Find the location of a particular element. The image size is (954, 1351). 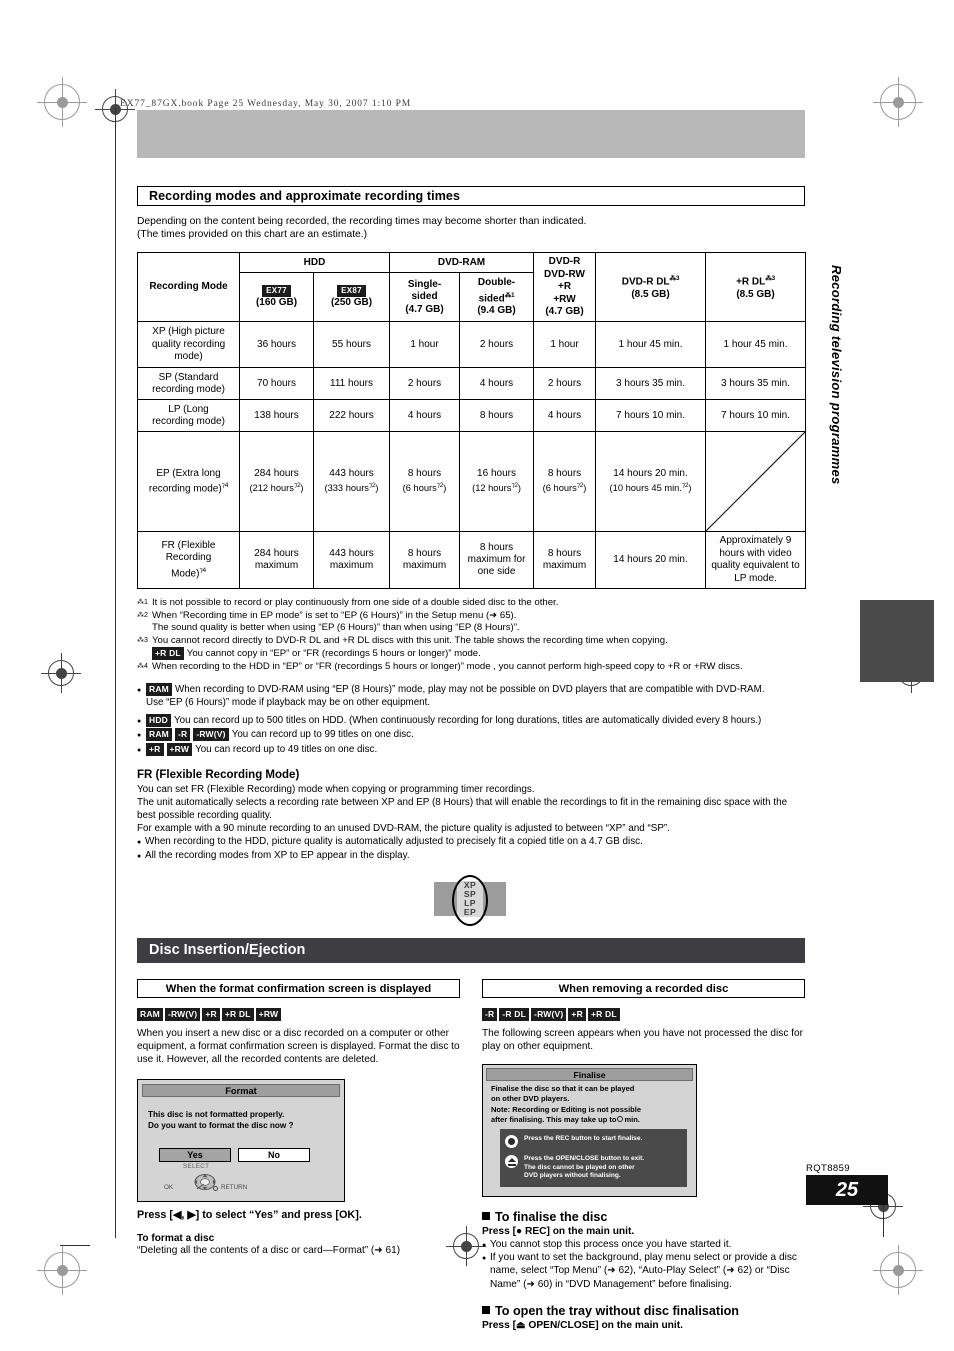

mode-line: FR (Flexible is located at coordinates (188, 545).